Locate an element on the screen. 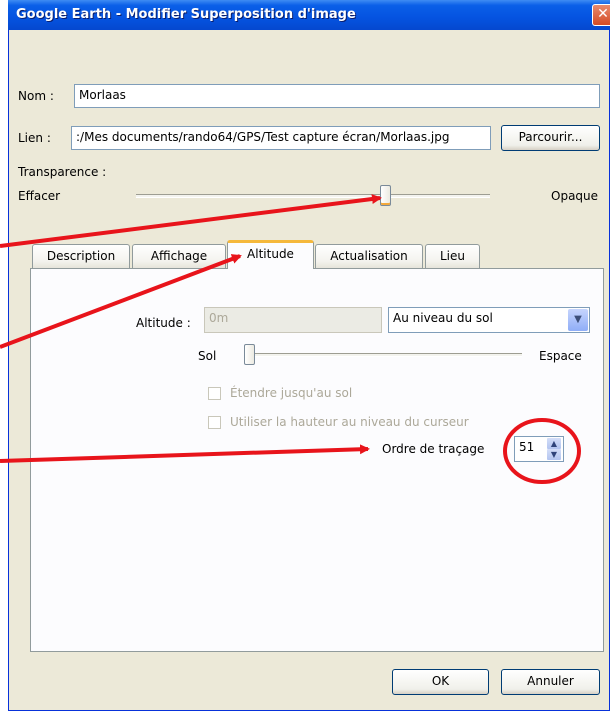 The image size is (610, 711). altitude-mode-select: Au niveau du sol ▼ is located at coordinates (489, 320).